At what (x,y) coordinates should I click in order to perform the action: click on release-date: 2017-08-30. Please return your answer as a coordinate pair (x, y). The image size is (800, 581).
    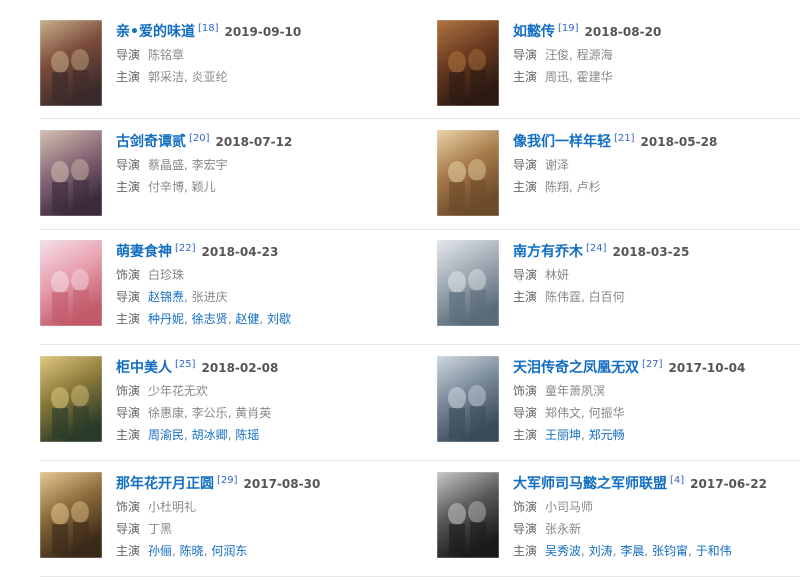
    Looking at the image, I should click on (282, 484).